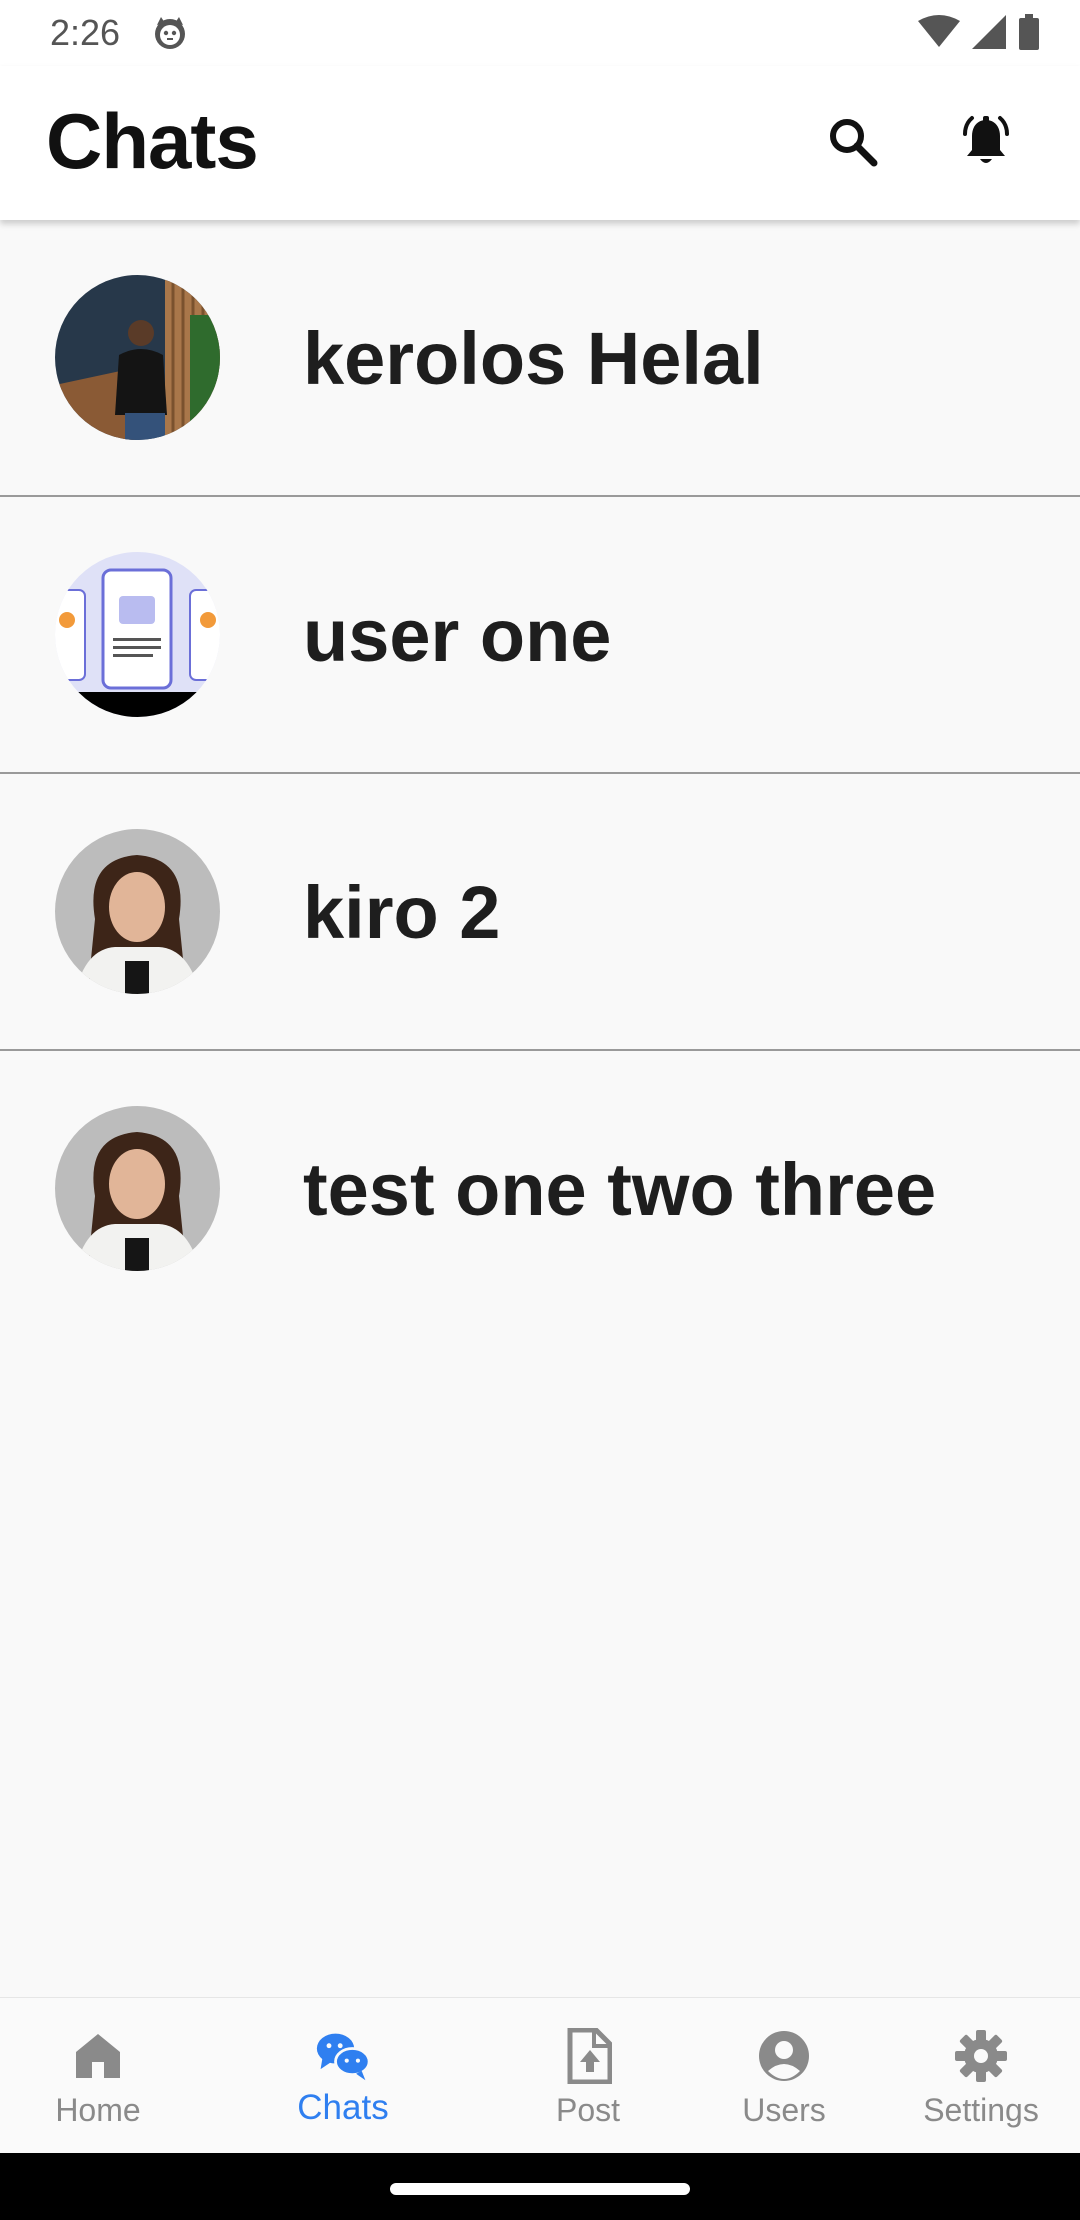 This screenshot has height=2220, width=1080. Describe the element at coordinates (402, 912) in the screenshot. I see `chat-name: kiro 2` at that location.